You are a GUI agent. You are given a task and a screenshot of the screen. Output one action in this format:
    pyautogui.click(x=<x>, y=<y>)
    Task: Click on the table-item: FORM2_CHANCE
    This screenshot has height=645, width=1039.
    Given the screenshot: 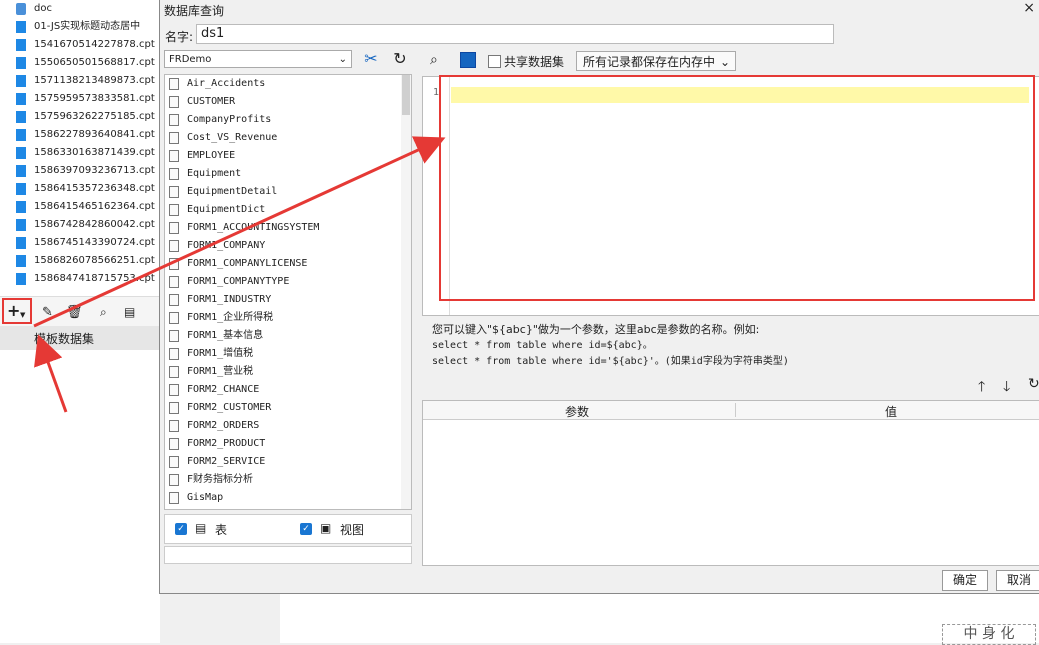 What is the action you would take?
    pyautogui.click(x=283, y=390)
    